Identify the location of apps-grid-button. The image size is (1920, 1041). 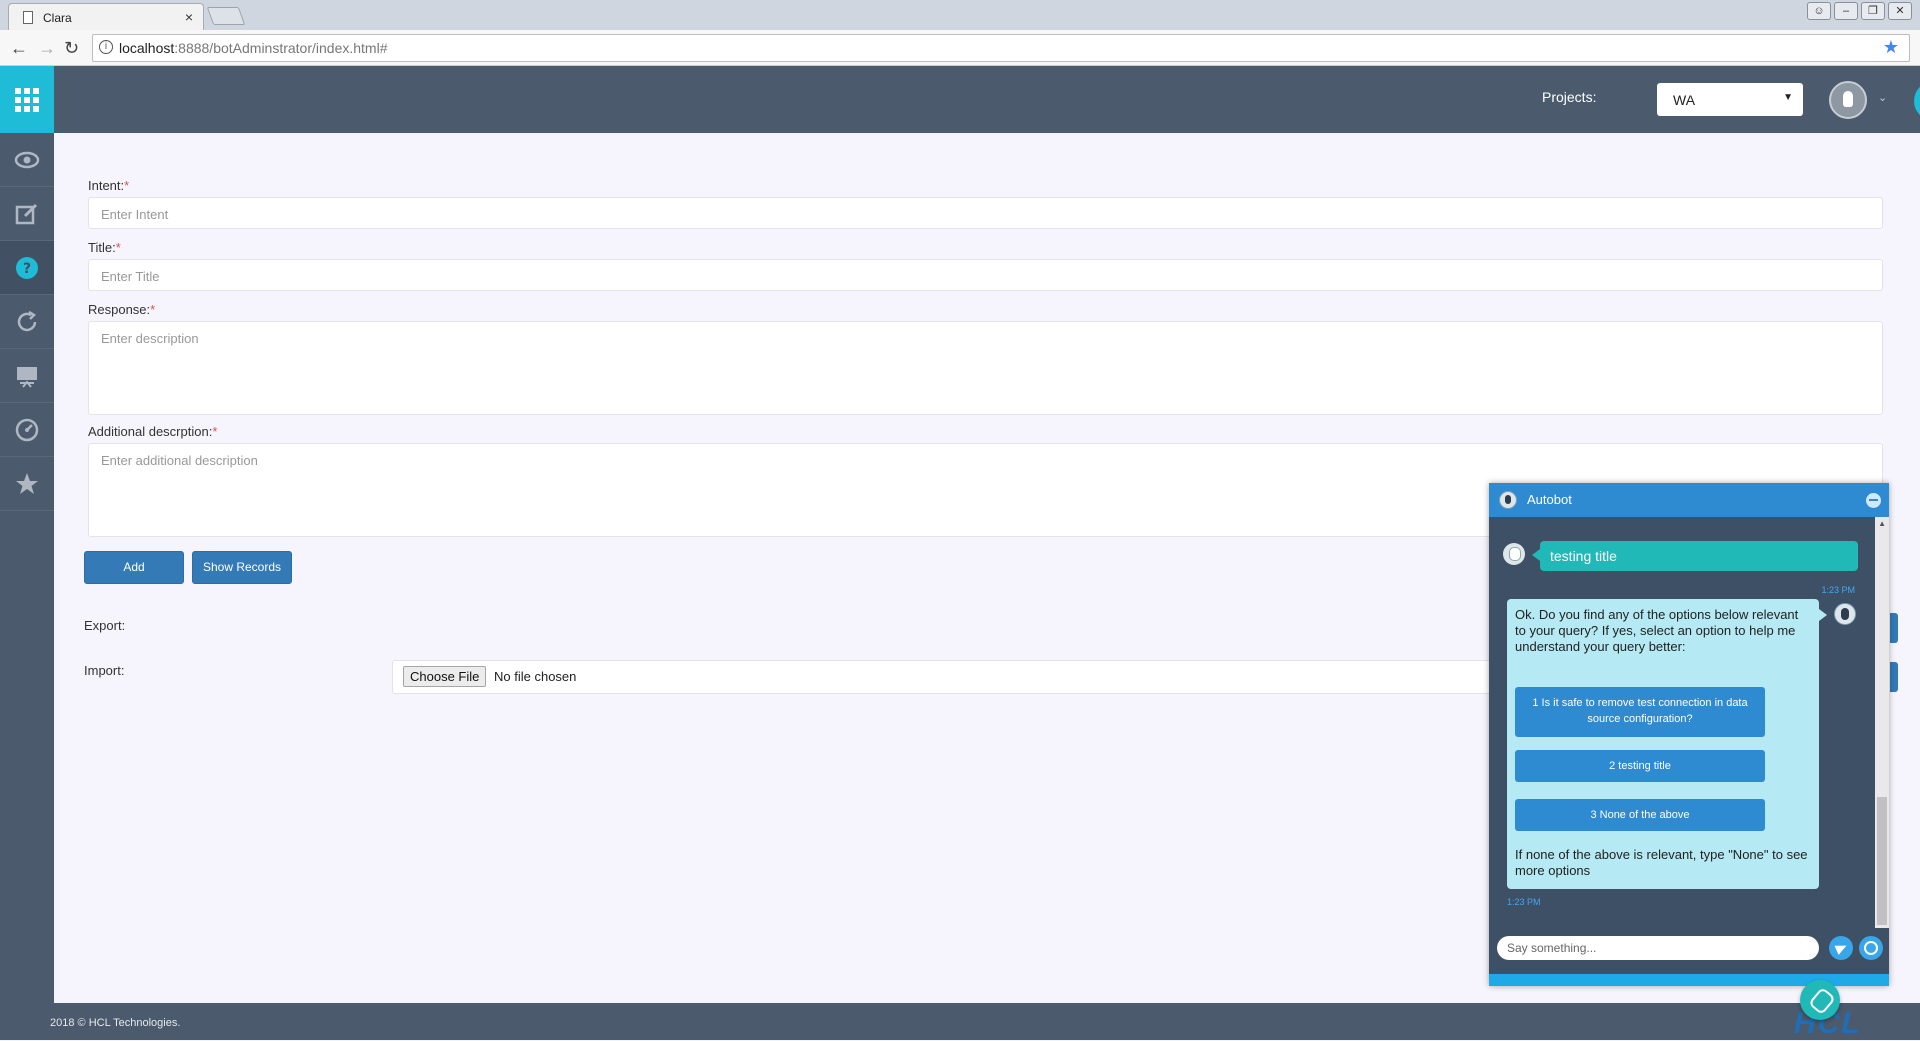
(27, 99).